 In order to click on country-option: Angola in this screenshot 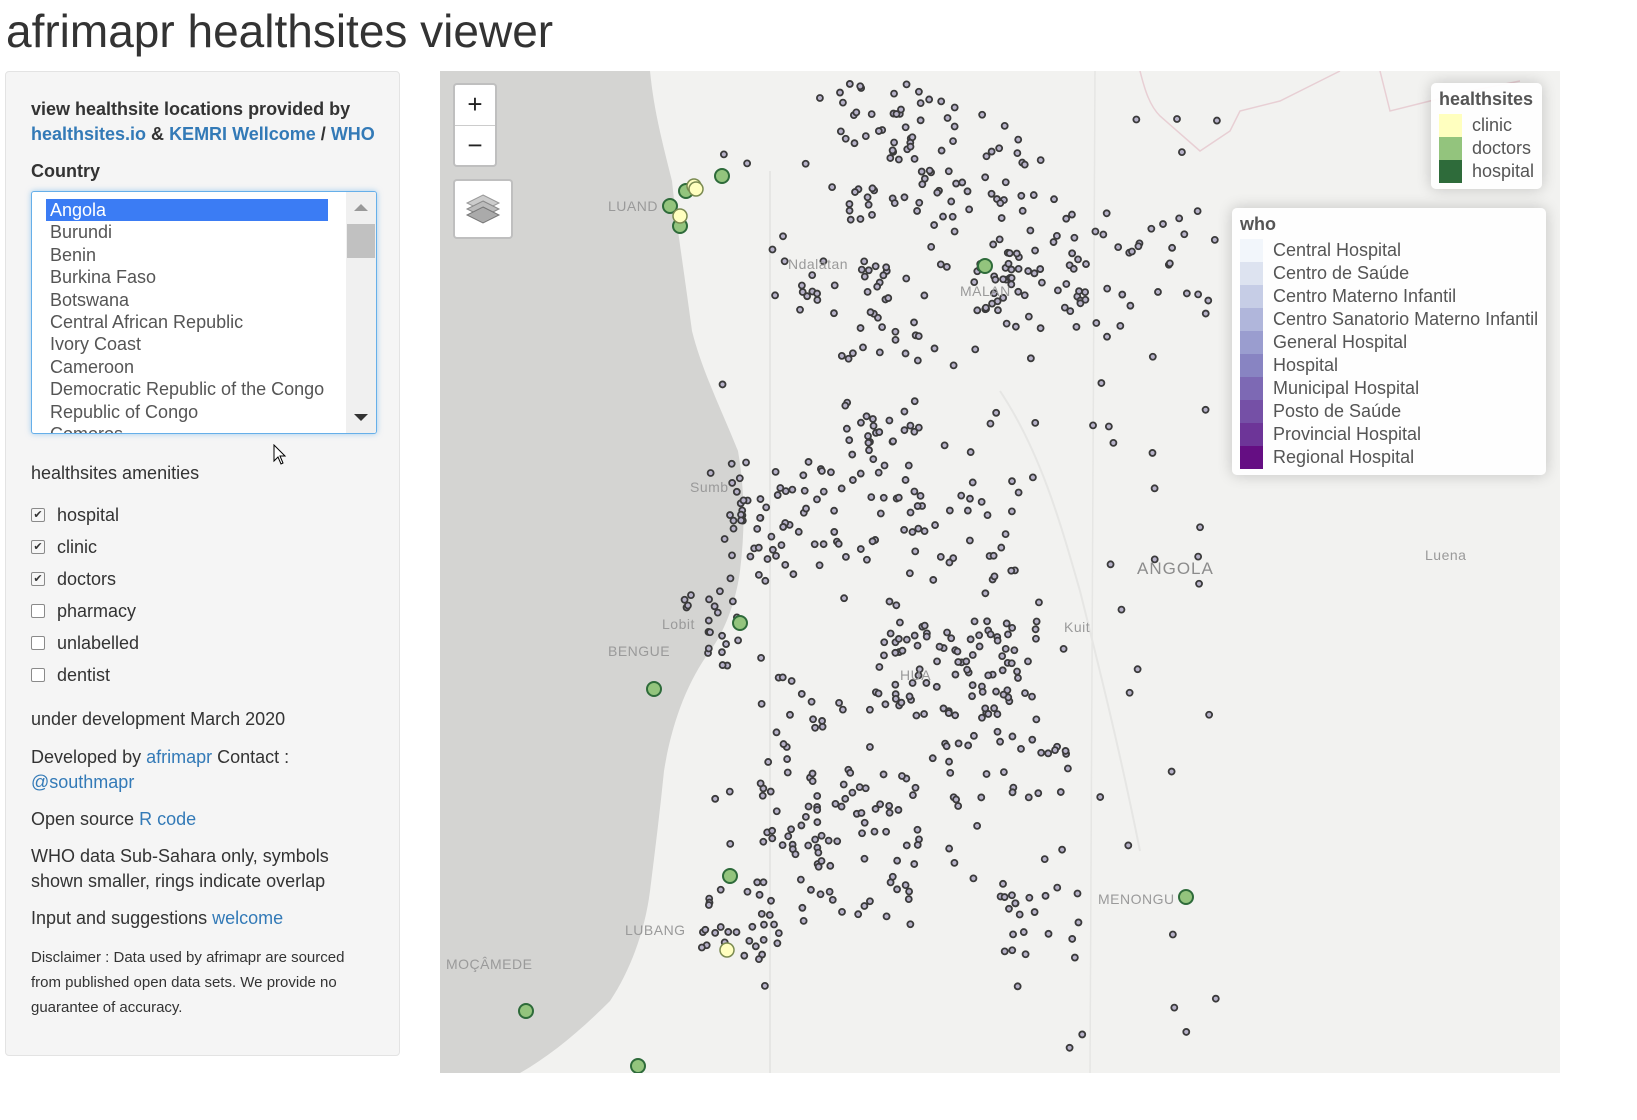, I will do `click(187, 210)`.